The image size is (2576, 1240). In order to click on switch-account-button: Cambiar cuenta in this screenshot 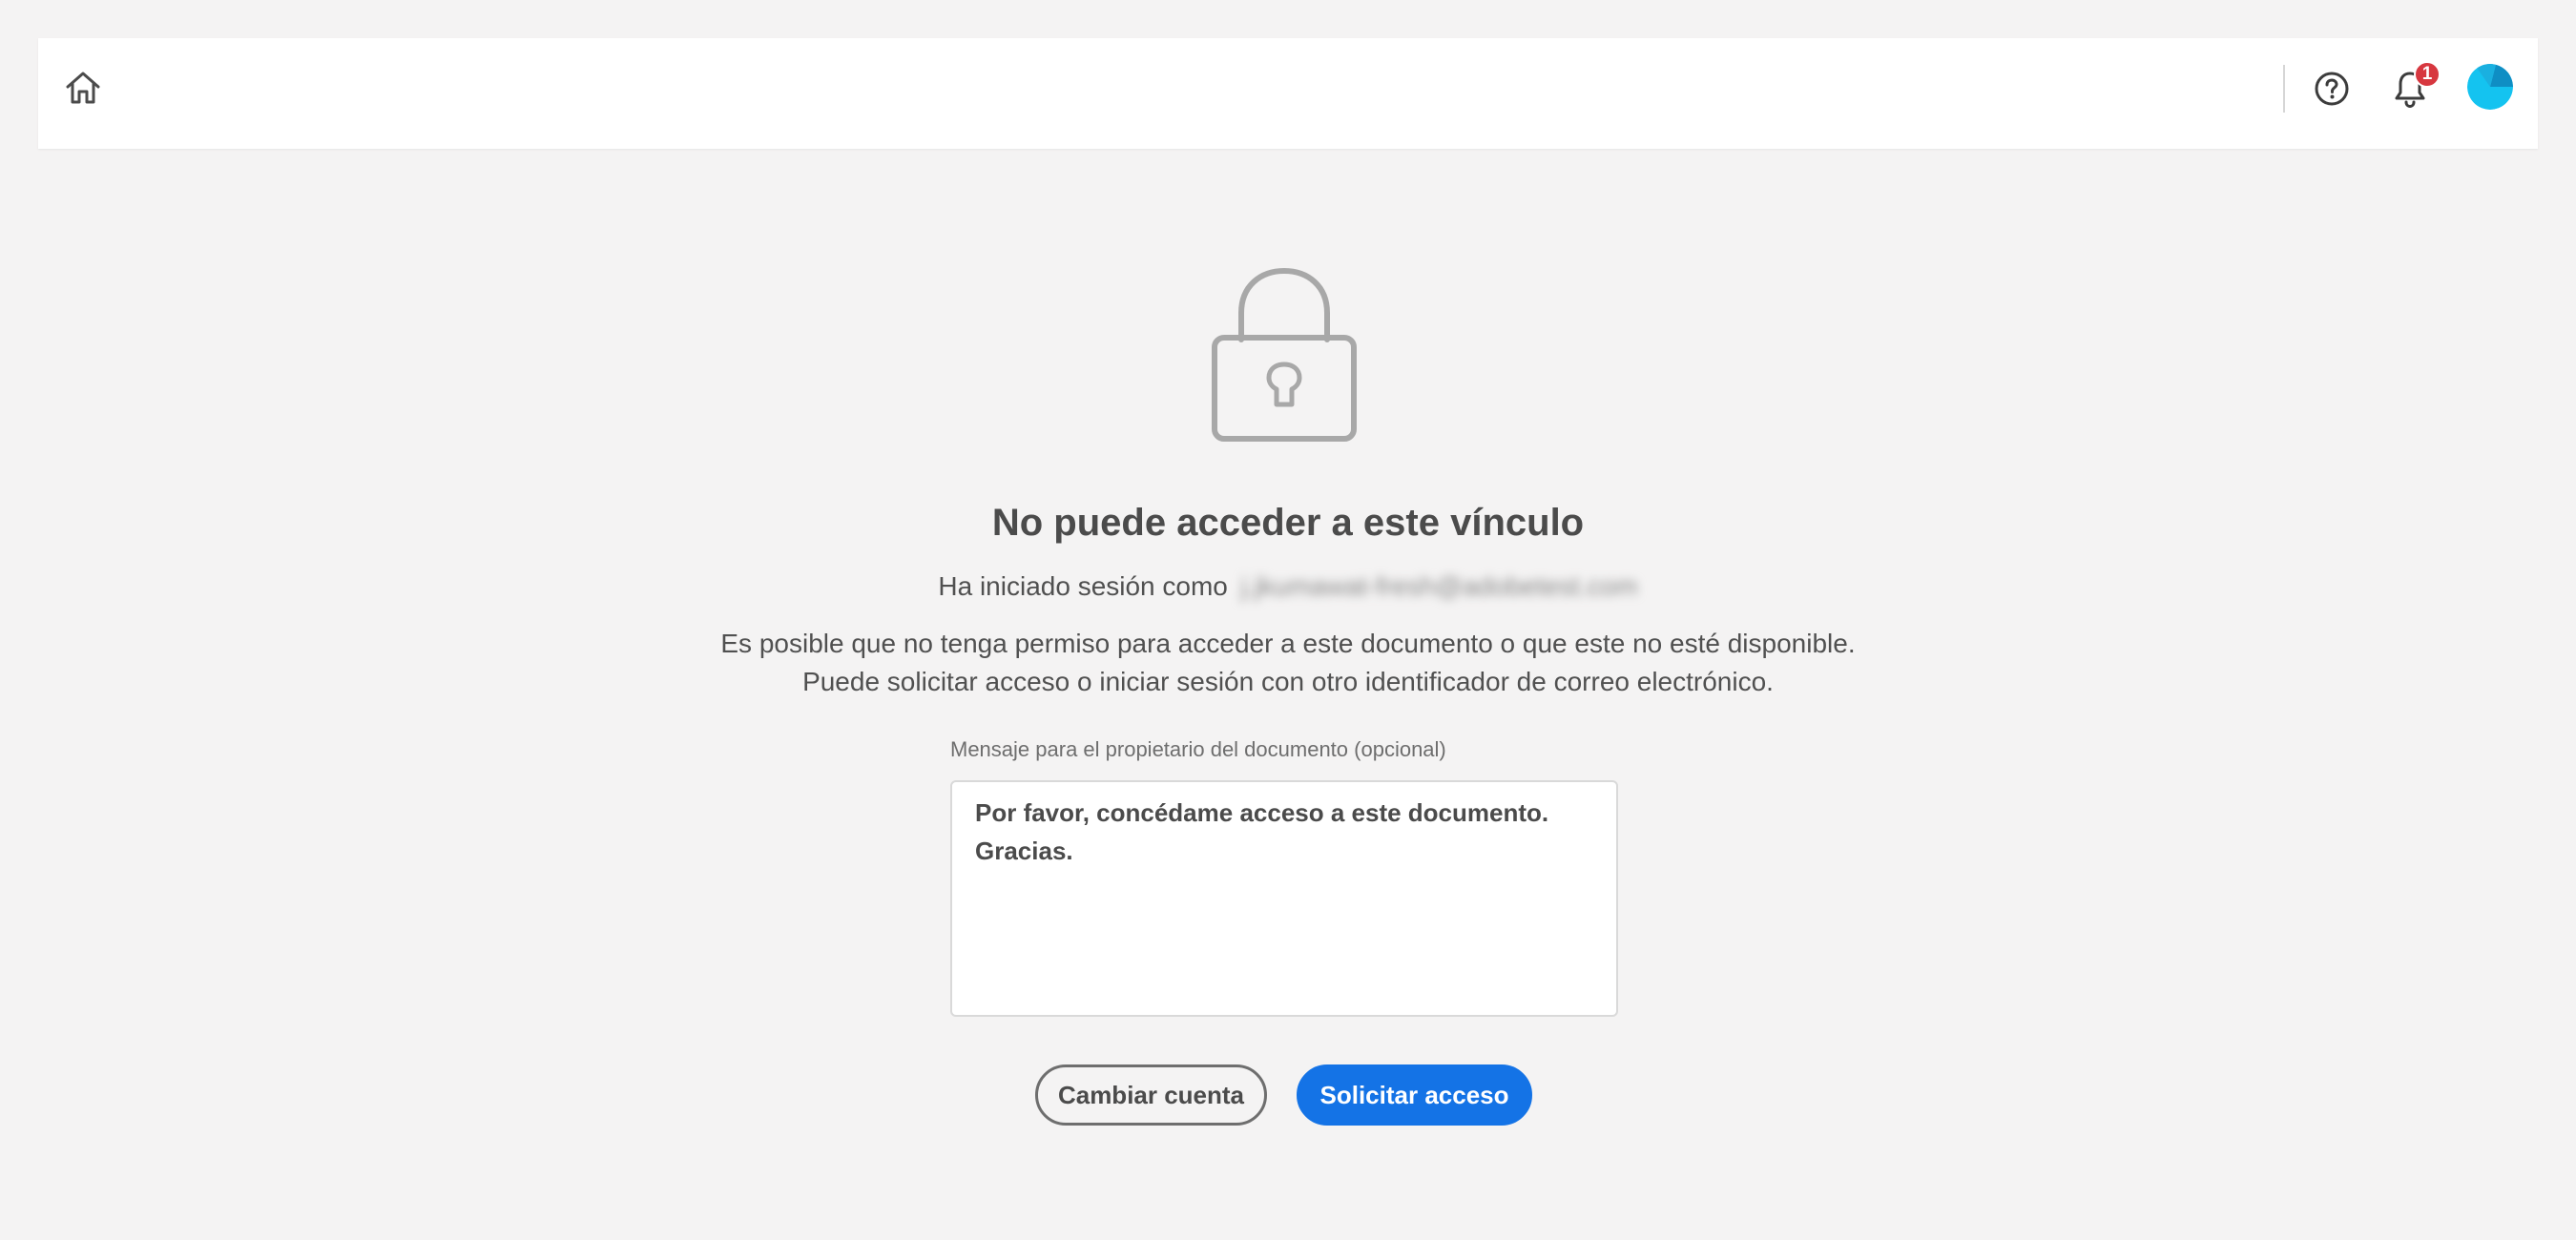, I will do `click(1151, 1095)`.